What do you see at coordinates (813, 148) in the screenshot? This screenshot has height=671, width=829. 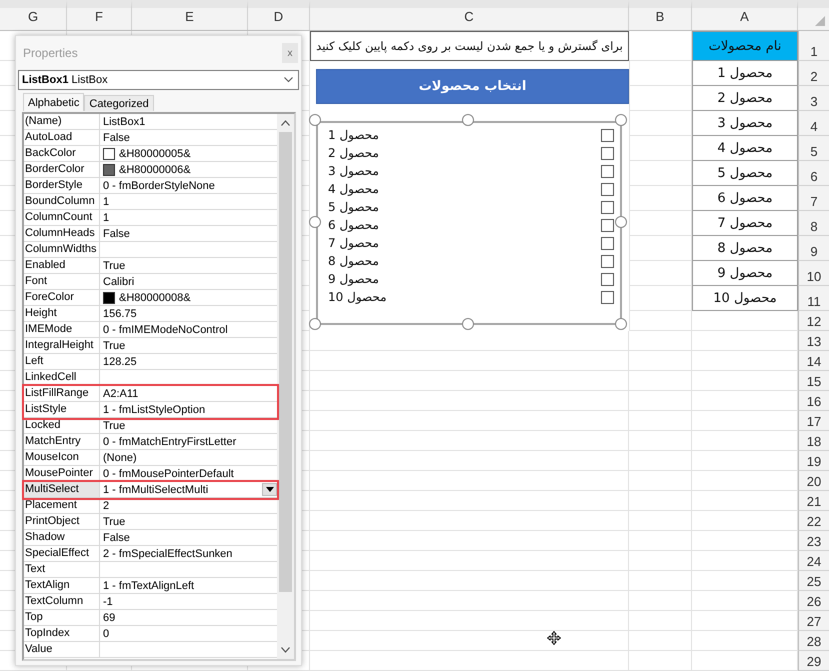 I see `row-number: 5` at bounding box center [813, 148].